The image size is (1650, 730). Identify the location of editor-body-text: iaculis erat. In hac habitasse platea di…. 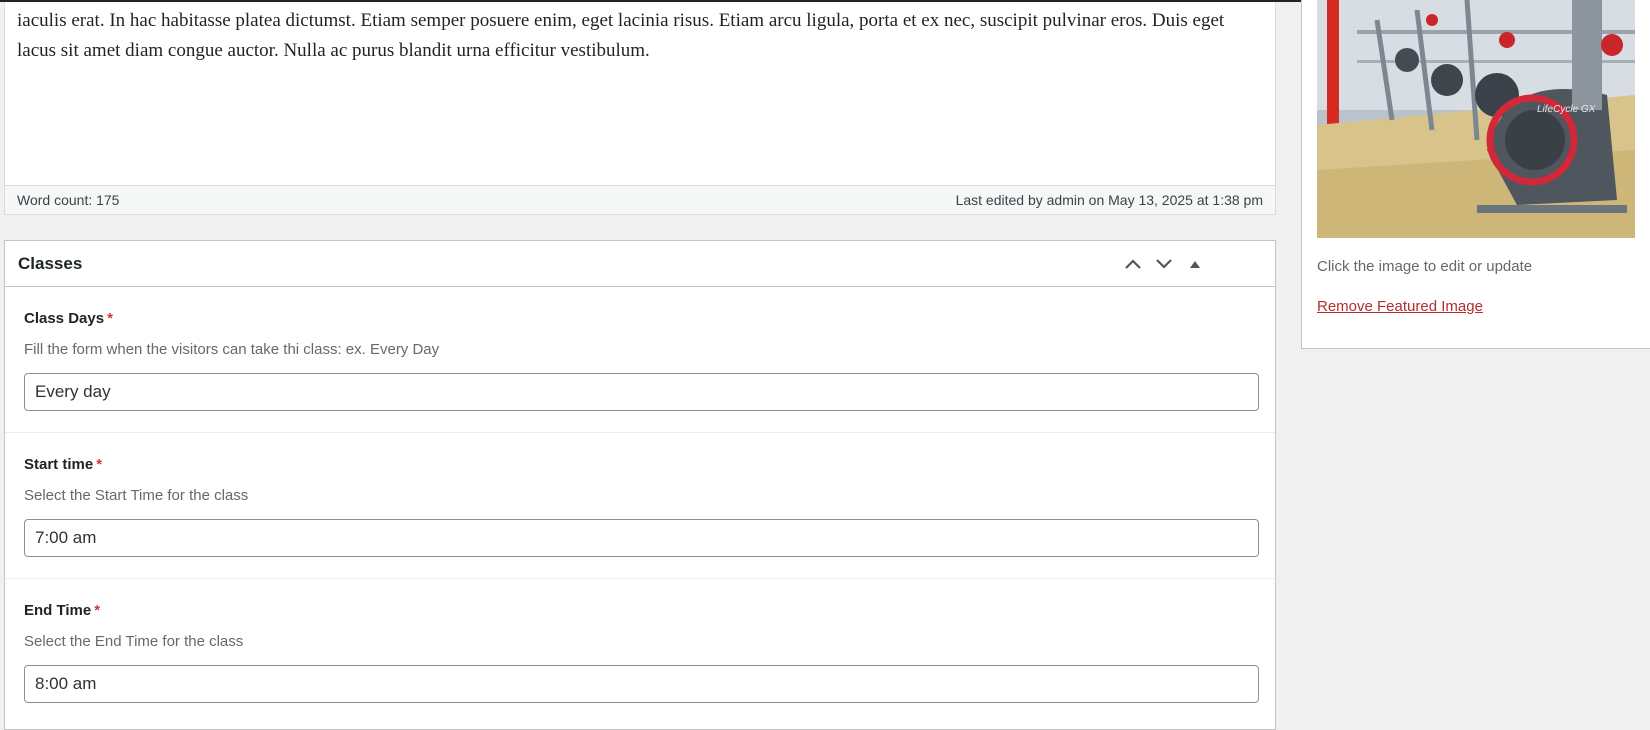
(640, 34).